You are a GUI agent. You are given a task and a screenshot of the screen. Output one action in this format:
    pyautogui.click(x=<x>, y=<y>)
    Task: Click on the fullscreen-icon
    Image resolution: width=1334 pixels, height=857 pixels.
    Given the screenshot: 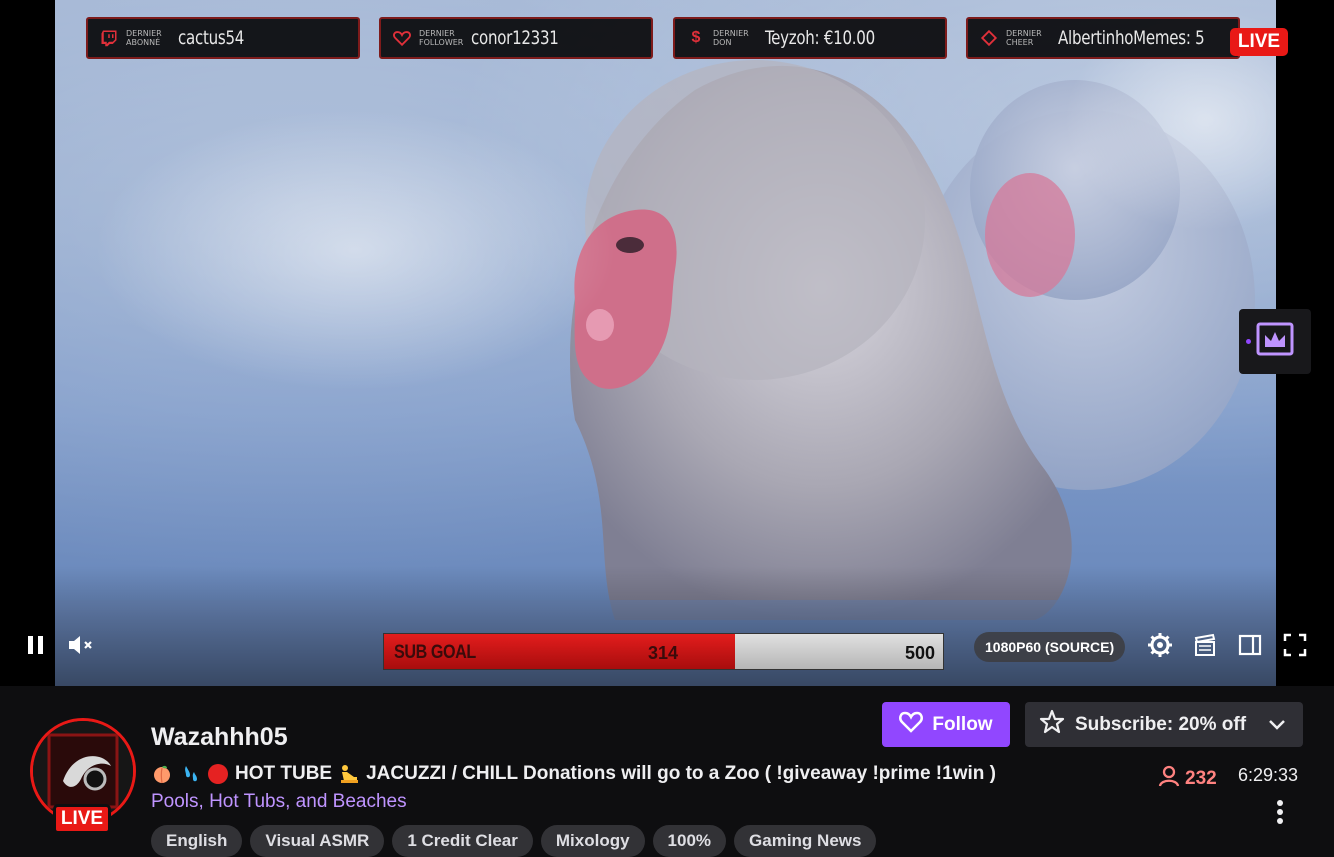 What is the action you would take?
    pyautogui.click(x=1295, y=647)
    